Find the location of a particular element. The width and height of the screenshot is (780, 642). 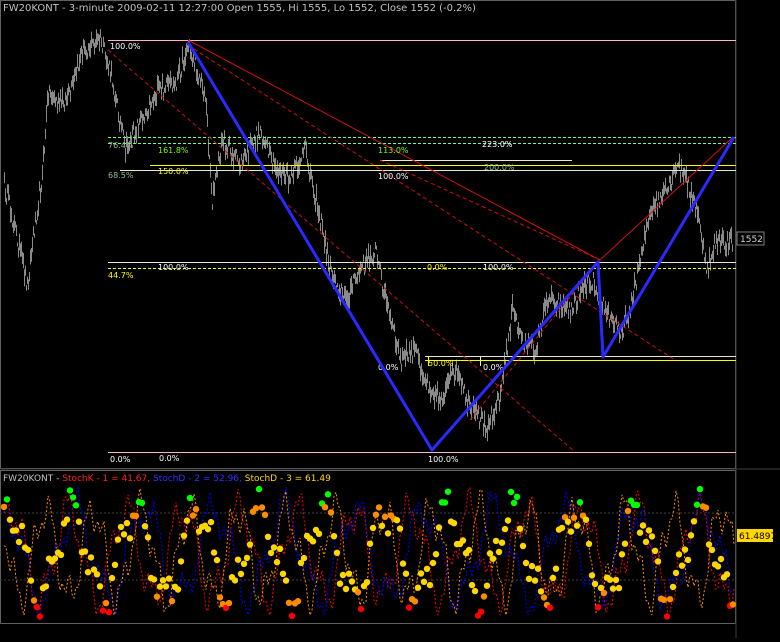

fib-level-label: 161.8% is located at coordinates (173, 150).